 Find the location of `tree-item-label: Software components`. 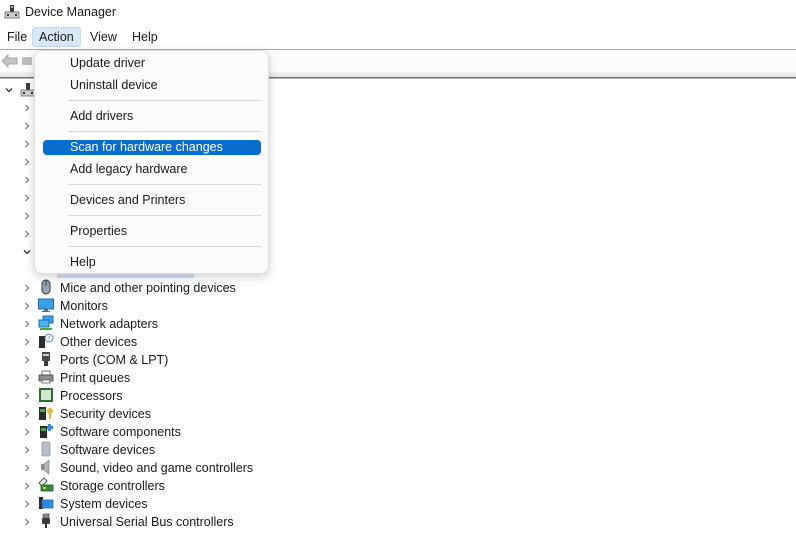

tree-item-label: Software components is located at coordinates (120, 432).